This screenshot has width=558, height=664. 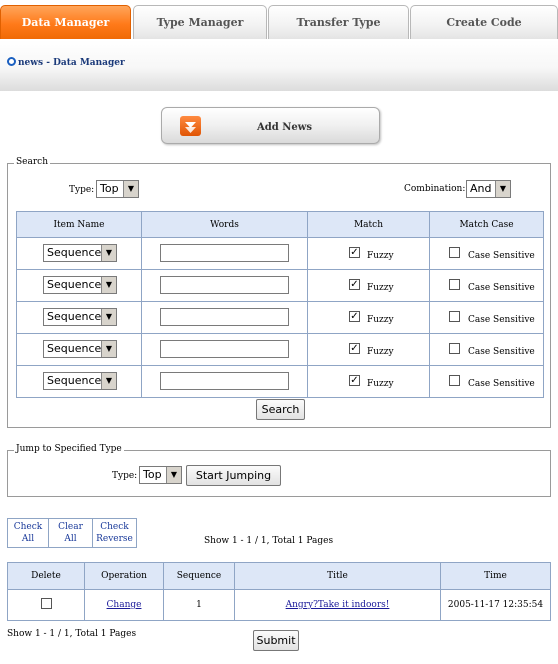 What do you see at coordinates (152, 474) in the screenshot?
I see `jump-type-value: Top` at bounding box center [152, 474].